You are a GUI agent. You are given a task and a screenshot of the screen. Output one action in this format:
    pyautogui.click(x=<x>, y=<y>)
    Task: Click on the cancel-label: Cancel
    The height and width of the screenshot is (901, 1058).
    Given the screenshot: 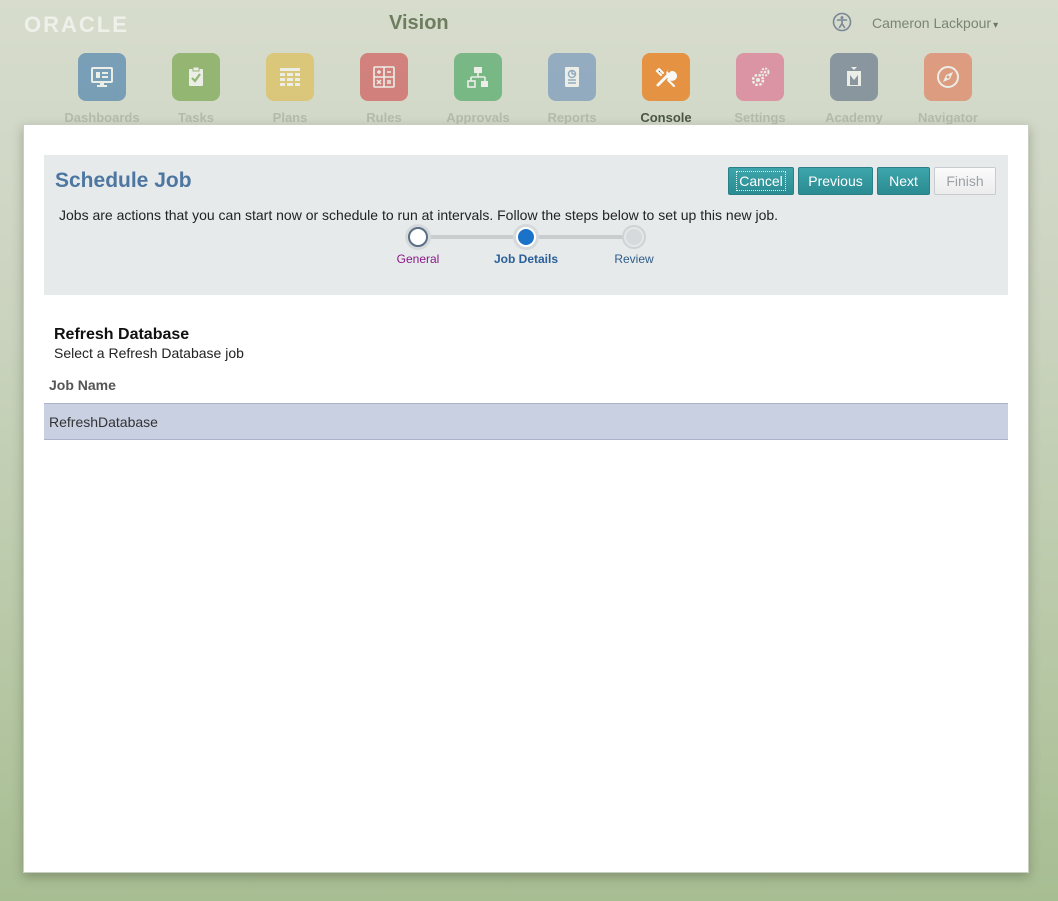 What is the action you would take?
    pyautogui.click(x=761, y=181)
    